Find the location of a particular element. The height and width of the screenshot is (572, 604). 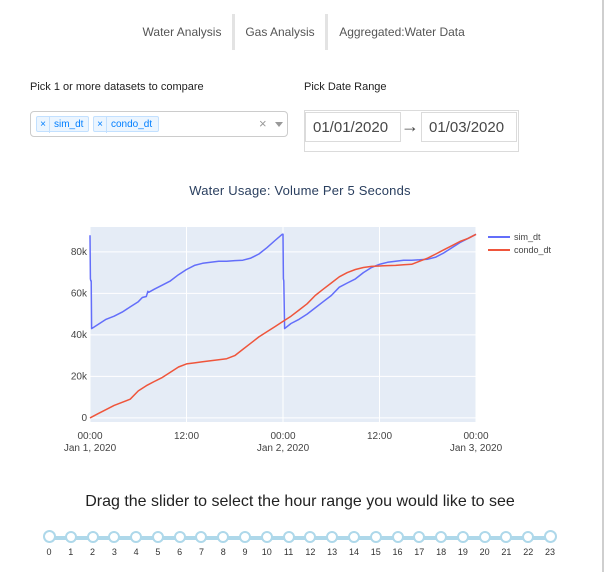

slider-mark-label: 16 is located at coordinates (397, 552).